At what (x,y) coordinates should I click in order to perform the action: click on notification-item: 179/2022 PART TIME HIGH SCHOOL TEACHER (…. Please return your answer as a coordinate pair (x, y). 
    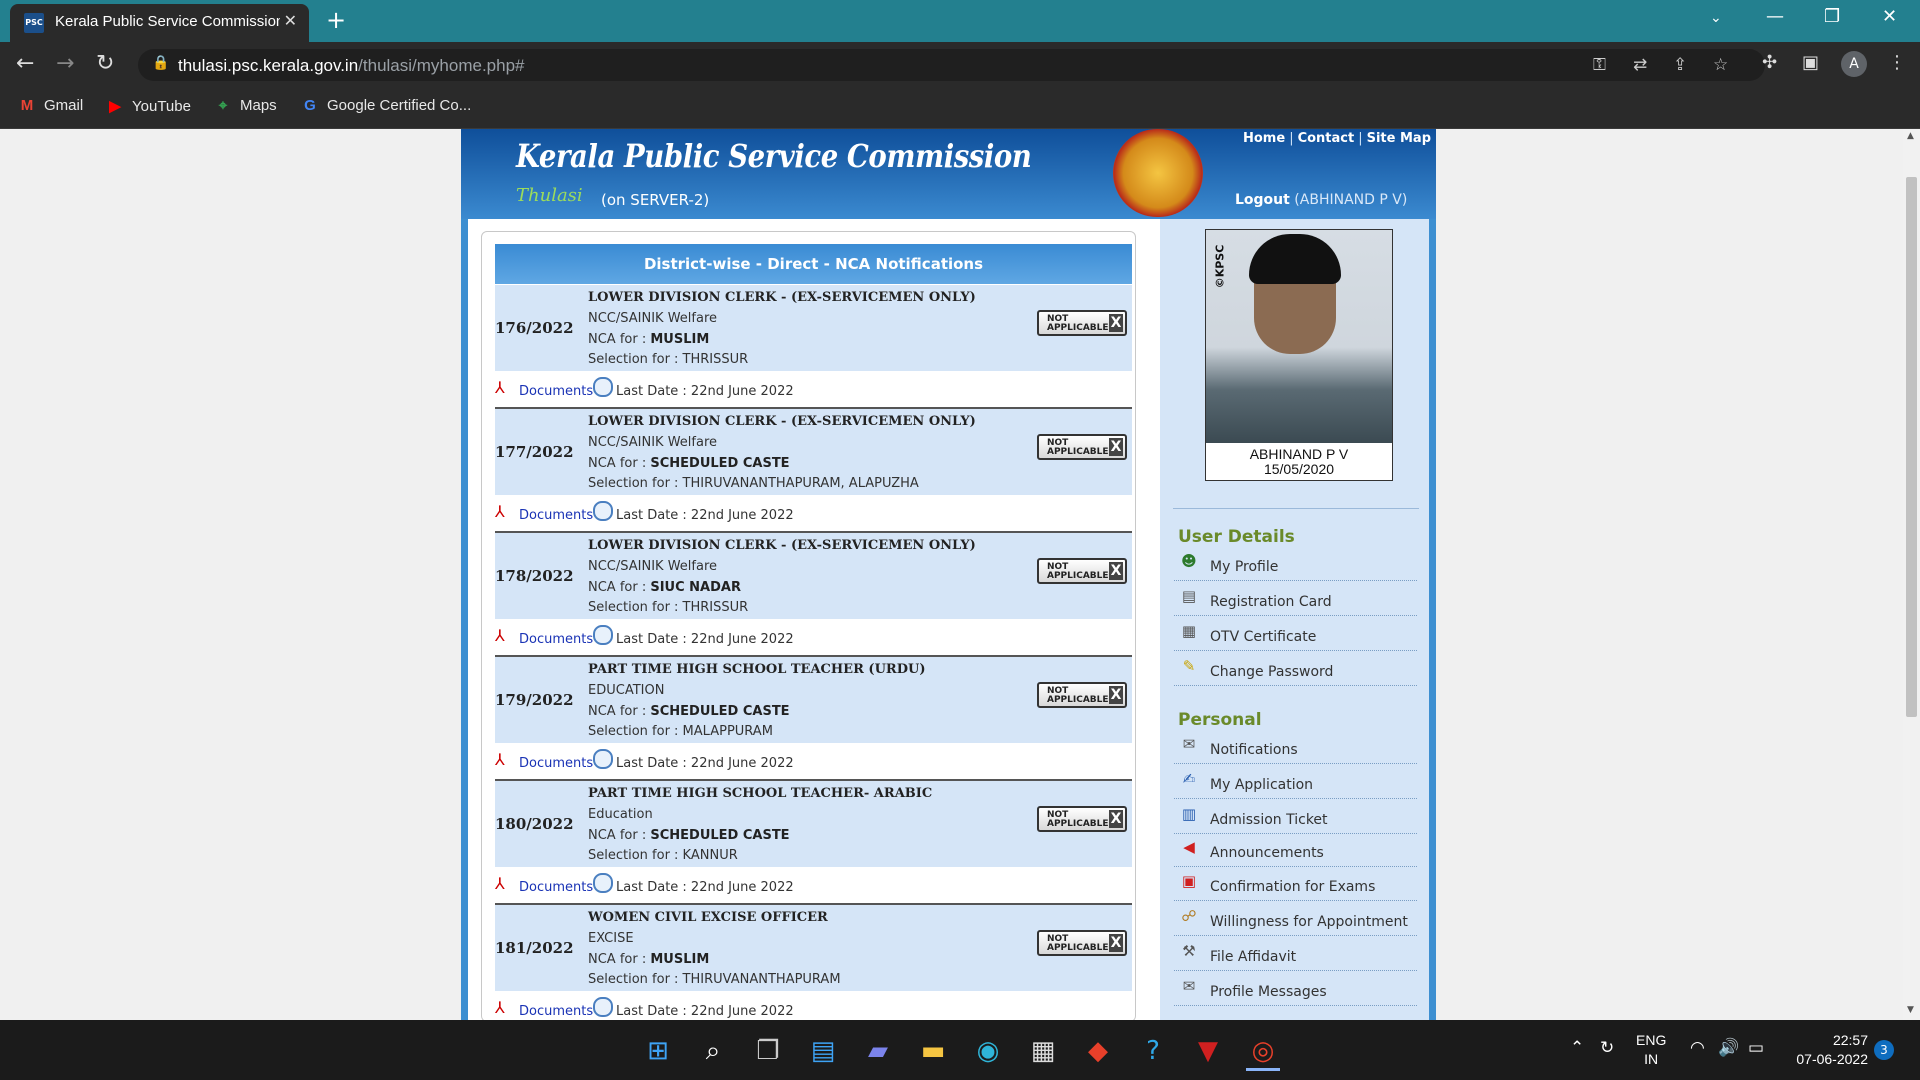
    Looking at the image, I should click on (813, 719).